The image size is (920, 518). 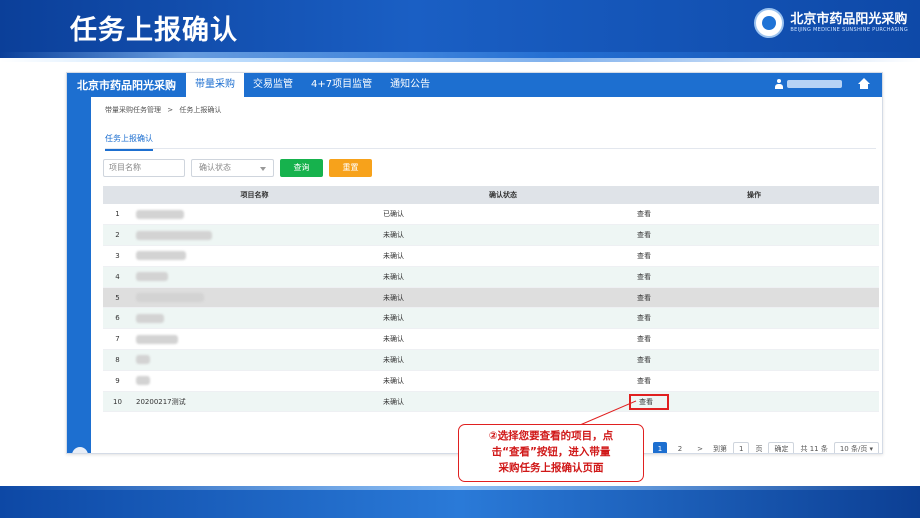 I want to click on total-count: 共 11 条, so click(x=814, y=449).